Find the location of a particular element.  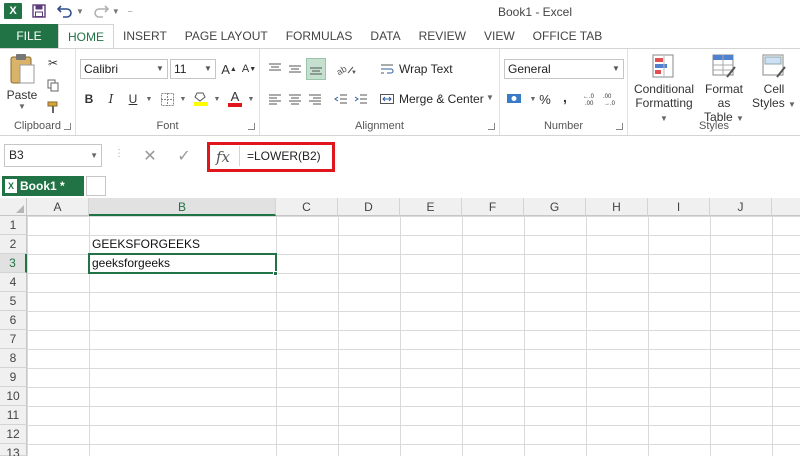

font-family-value: Calibri is located at coordinates (101, 69).